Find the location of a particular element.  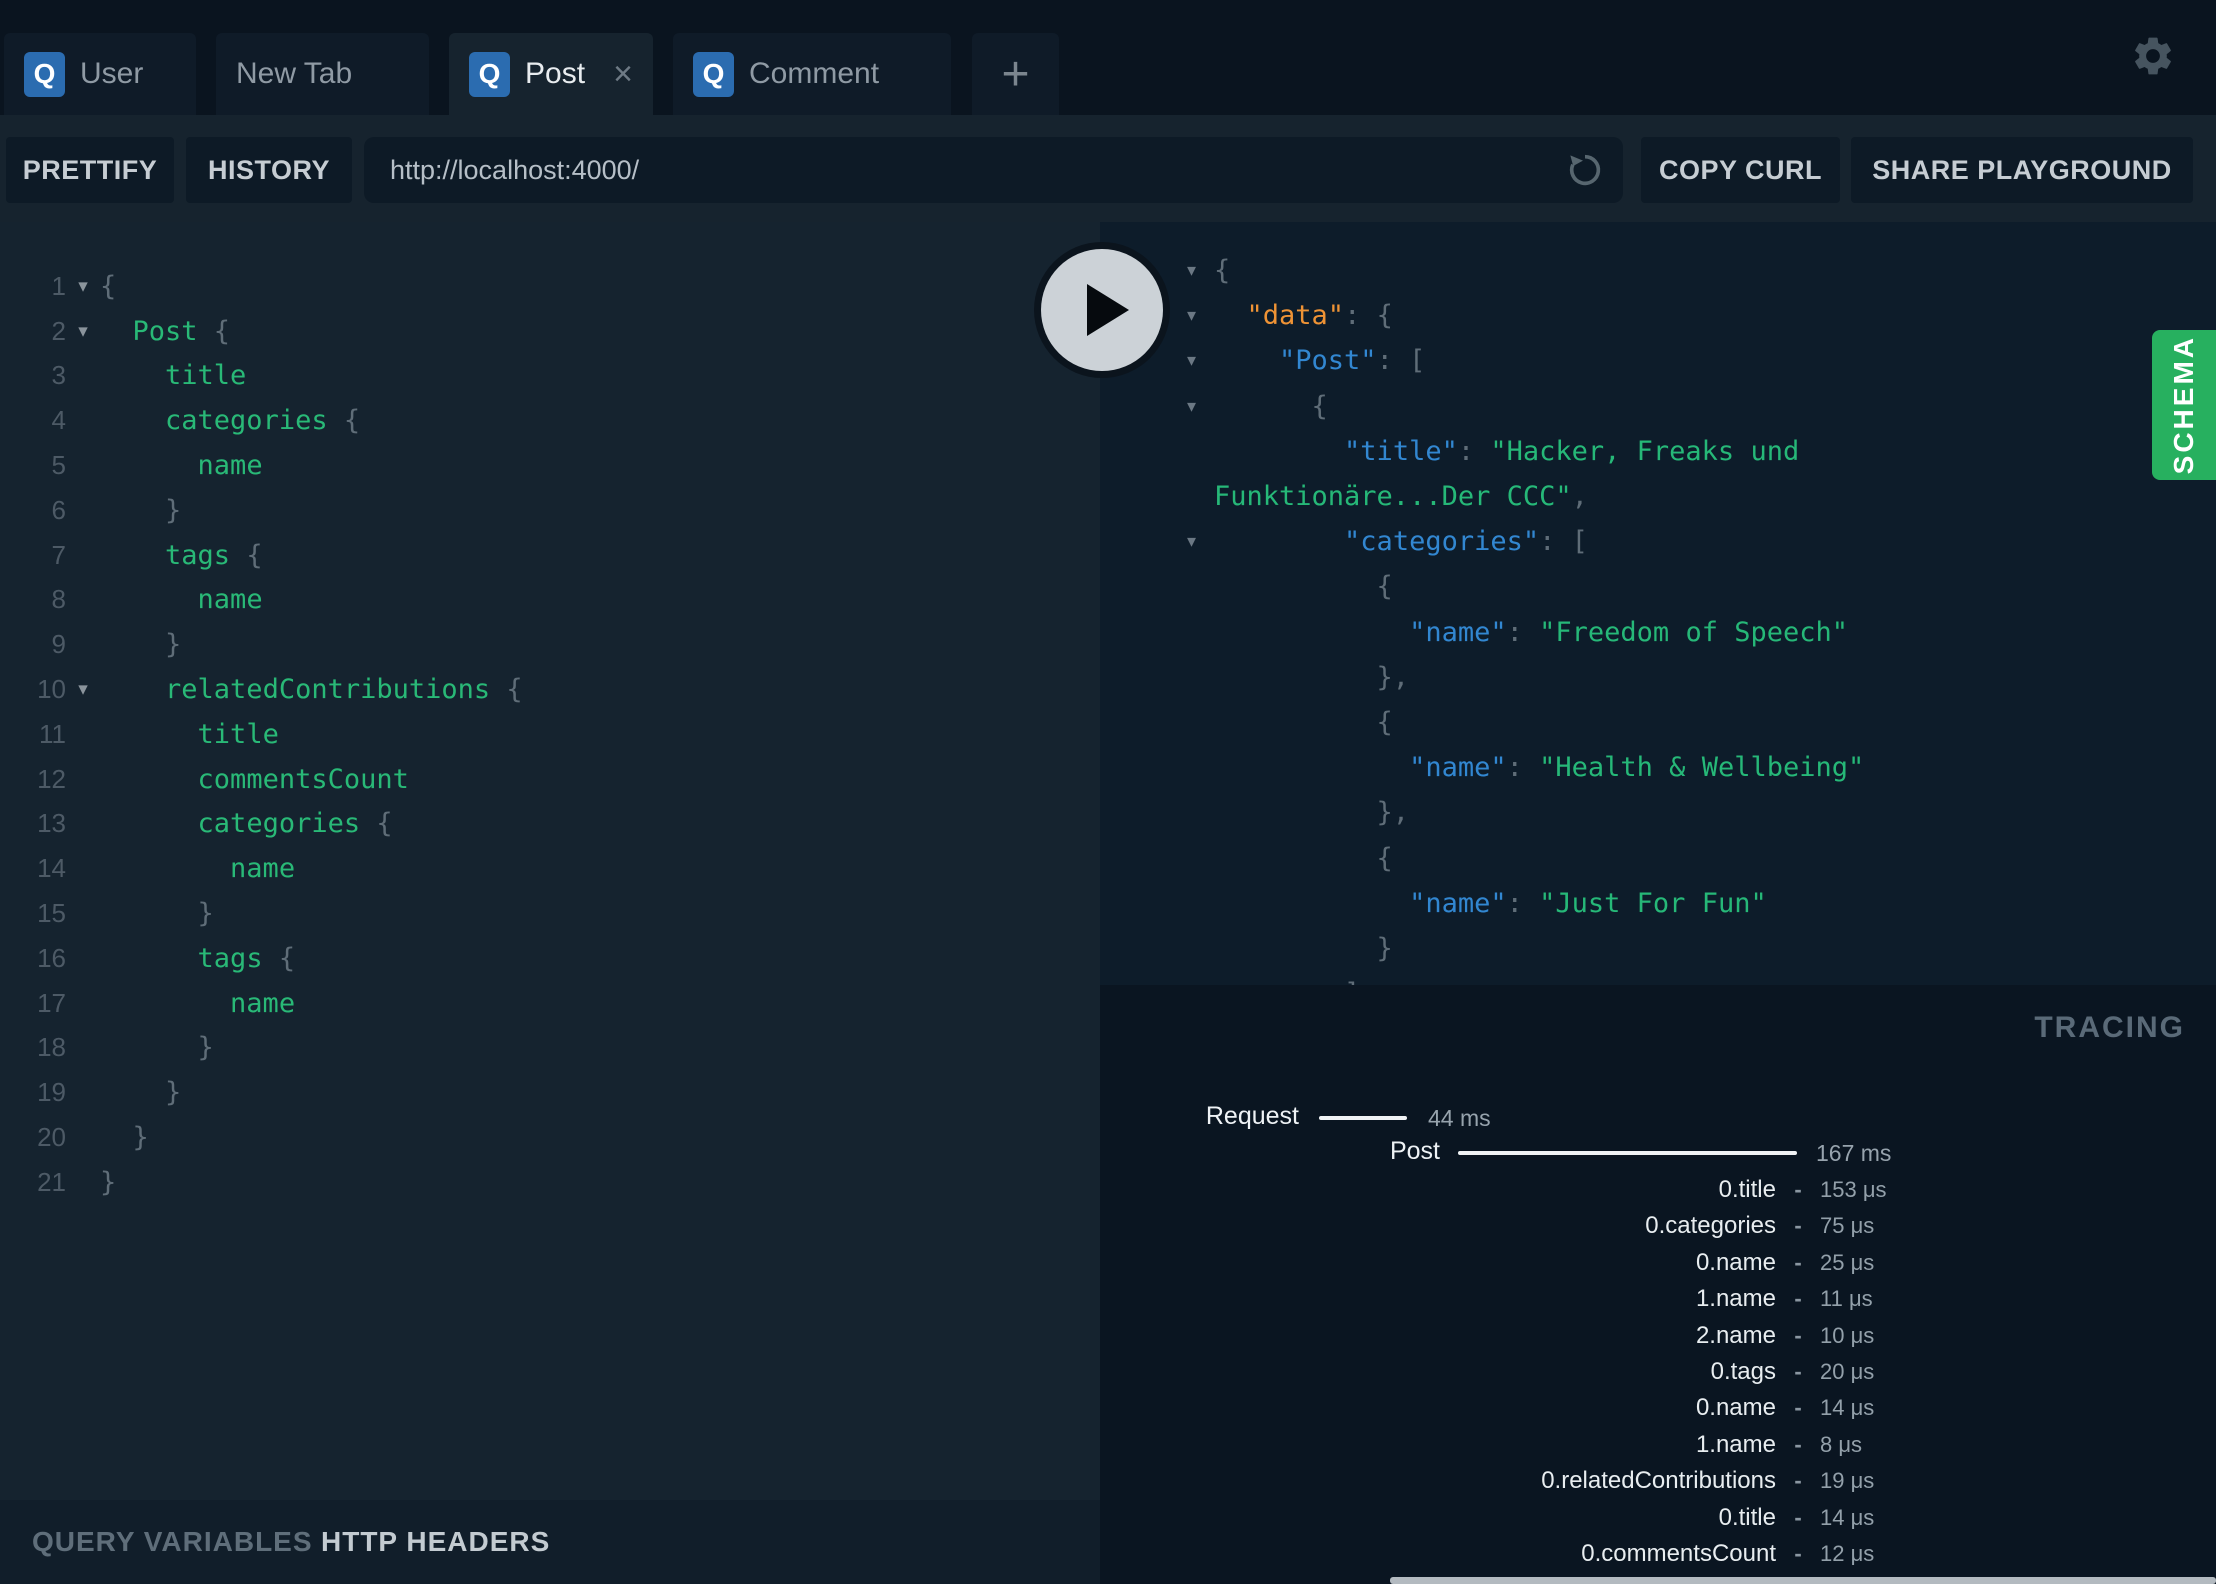

trace-resolver-duration: 19 μs is located at coordinates (1847, 1481).